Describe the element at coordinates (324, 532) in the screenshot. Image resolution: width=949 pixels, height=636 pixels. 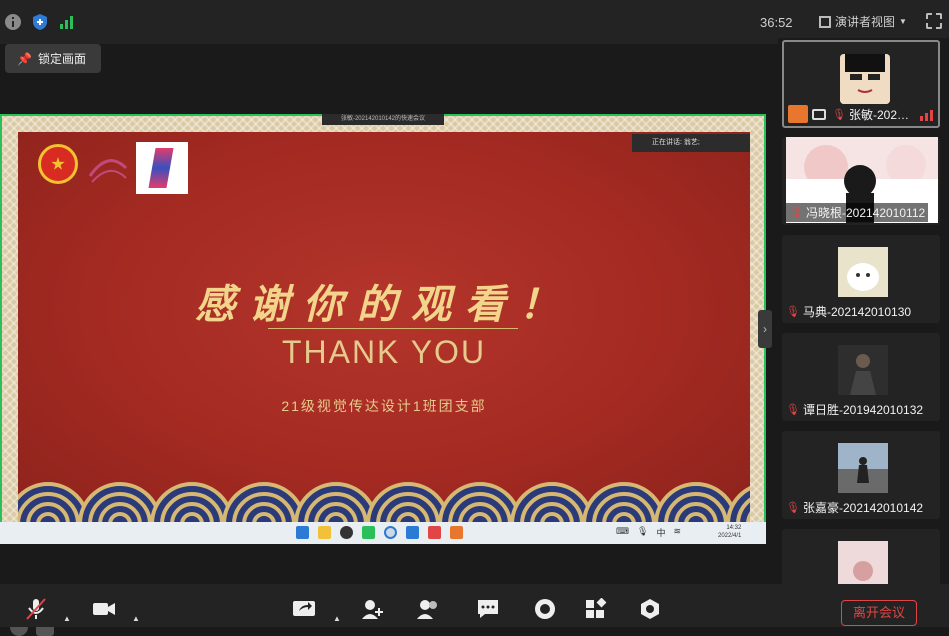
I see `file-explorer-icon` at that location.